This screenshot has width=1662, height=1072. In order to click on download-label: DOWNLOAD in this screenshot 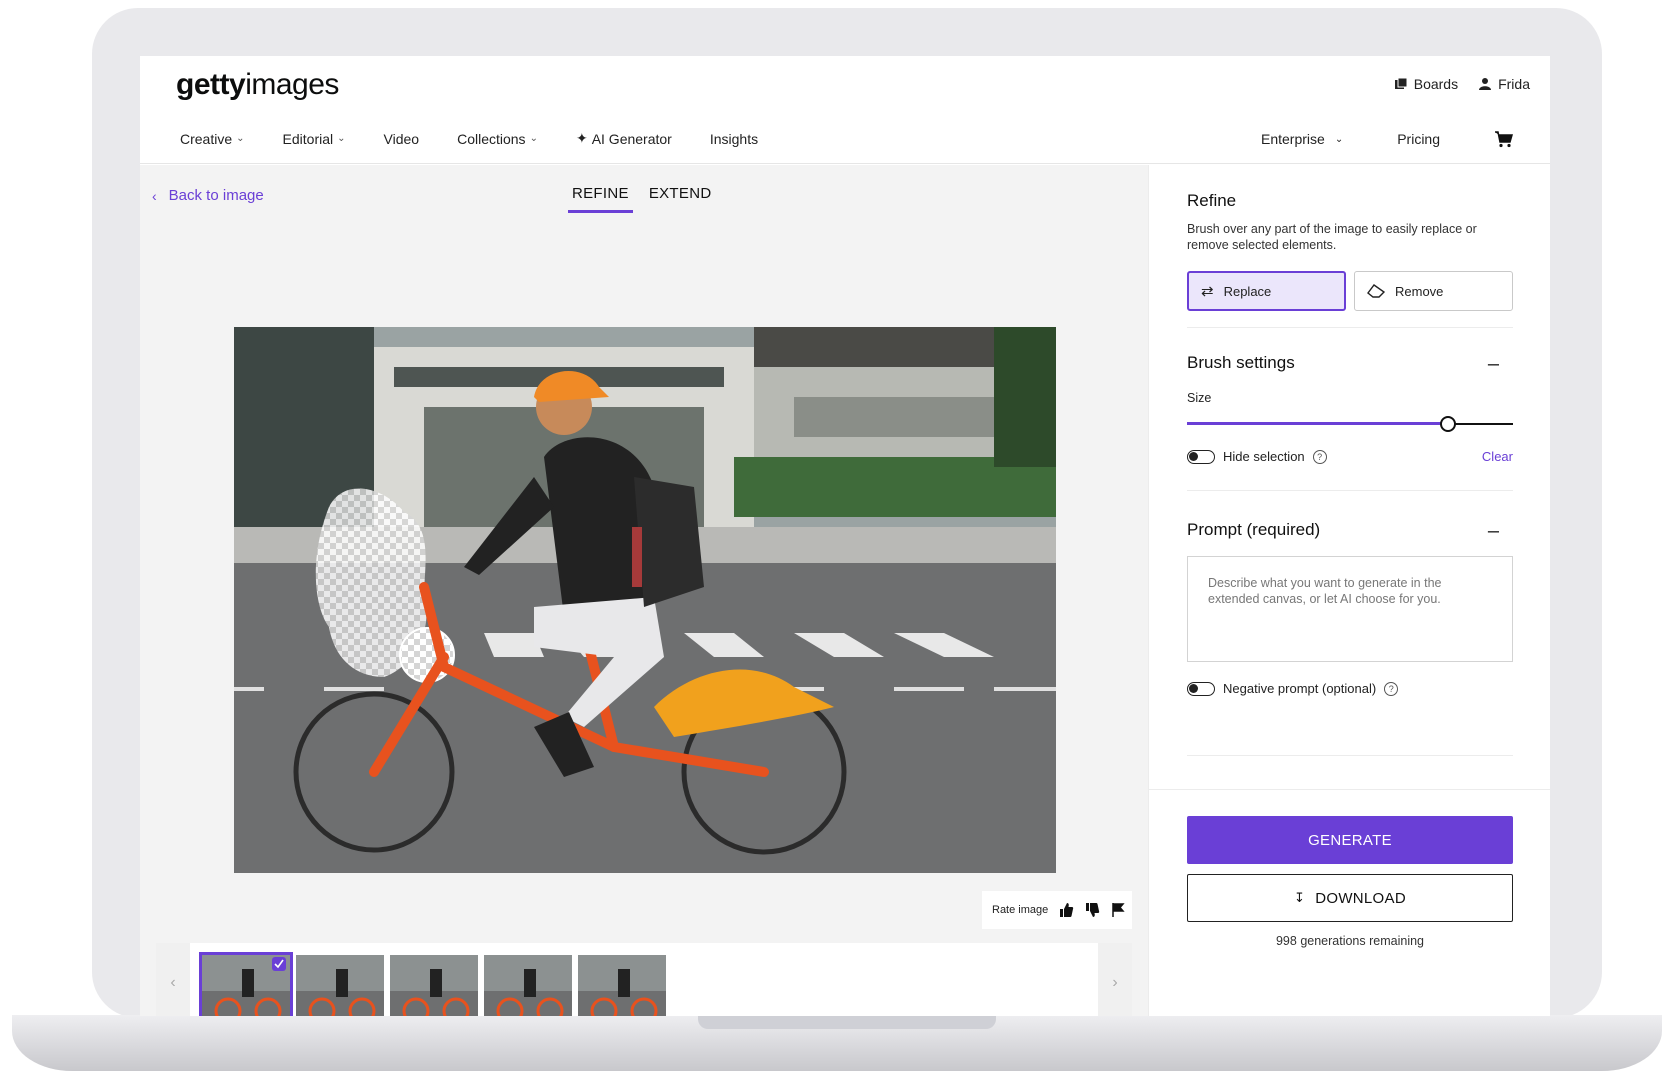, I will do `click(1360, 898)`.